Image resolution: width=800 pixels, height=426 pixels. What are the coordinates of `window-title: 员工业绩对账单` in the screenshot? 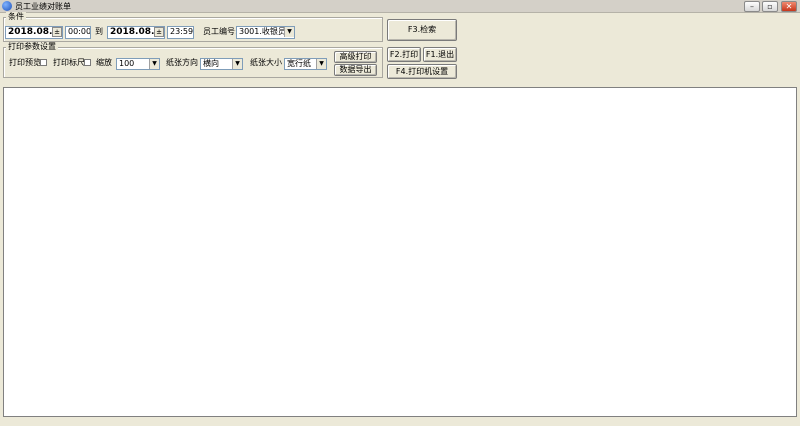 It's located at (43, 6).